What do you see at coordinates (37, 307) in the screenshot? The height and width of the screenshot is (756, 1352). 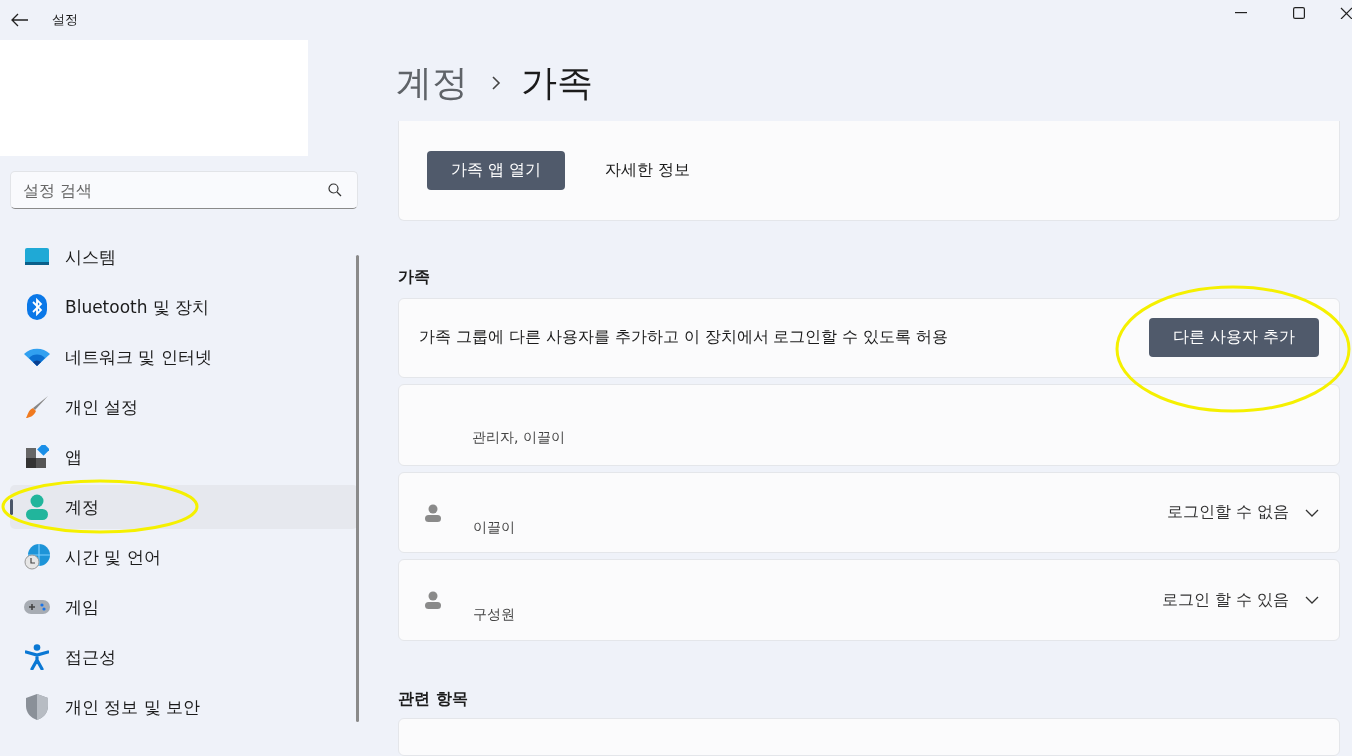 I see `bluetooth-icon` at bounding box center [37, 307].